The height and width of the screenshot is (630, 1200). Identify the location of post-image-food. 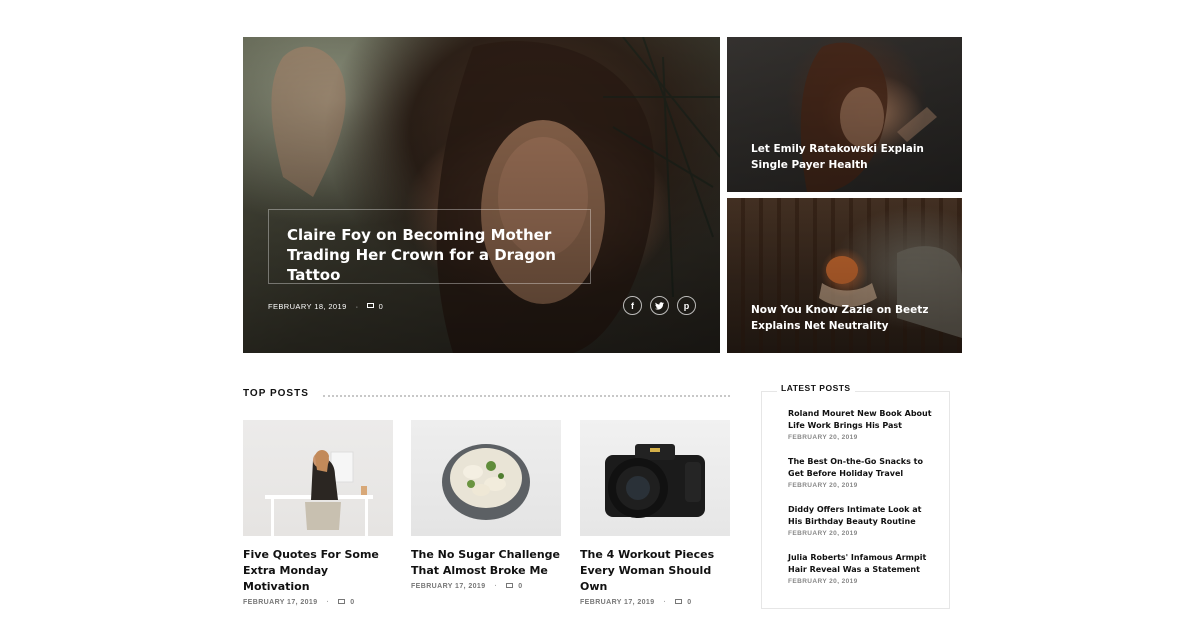
(486, 478).